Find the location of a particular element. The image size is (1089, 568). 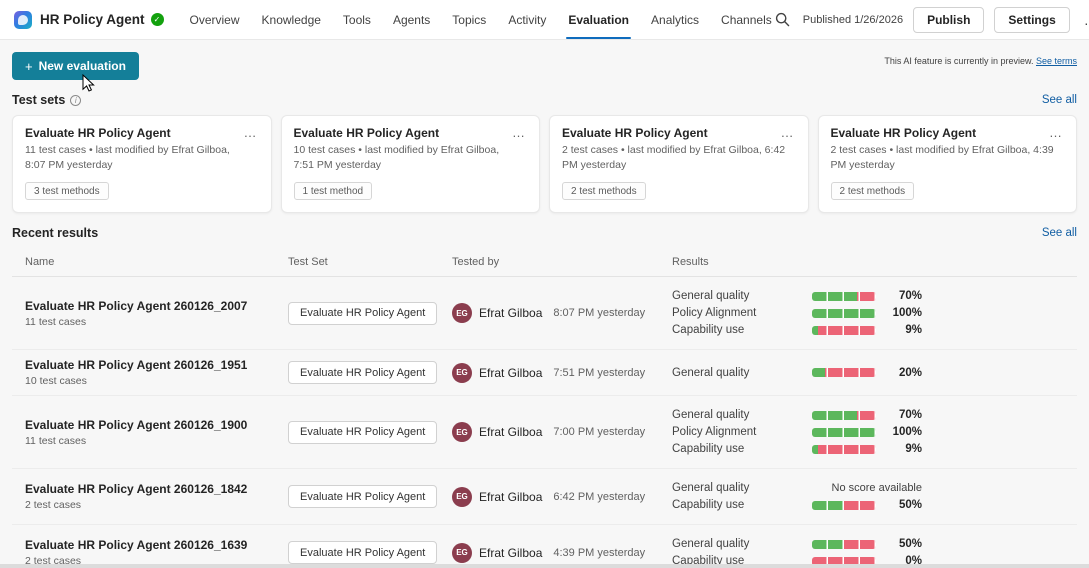

recent-results-heading: Recent results is located at coordinates (55, 233).